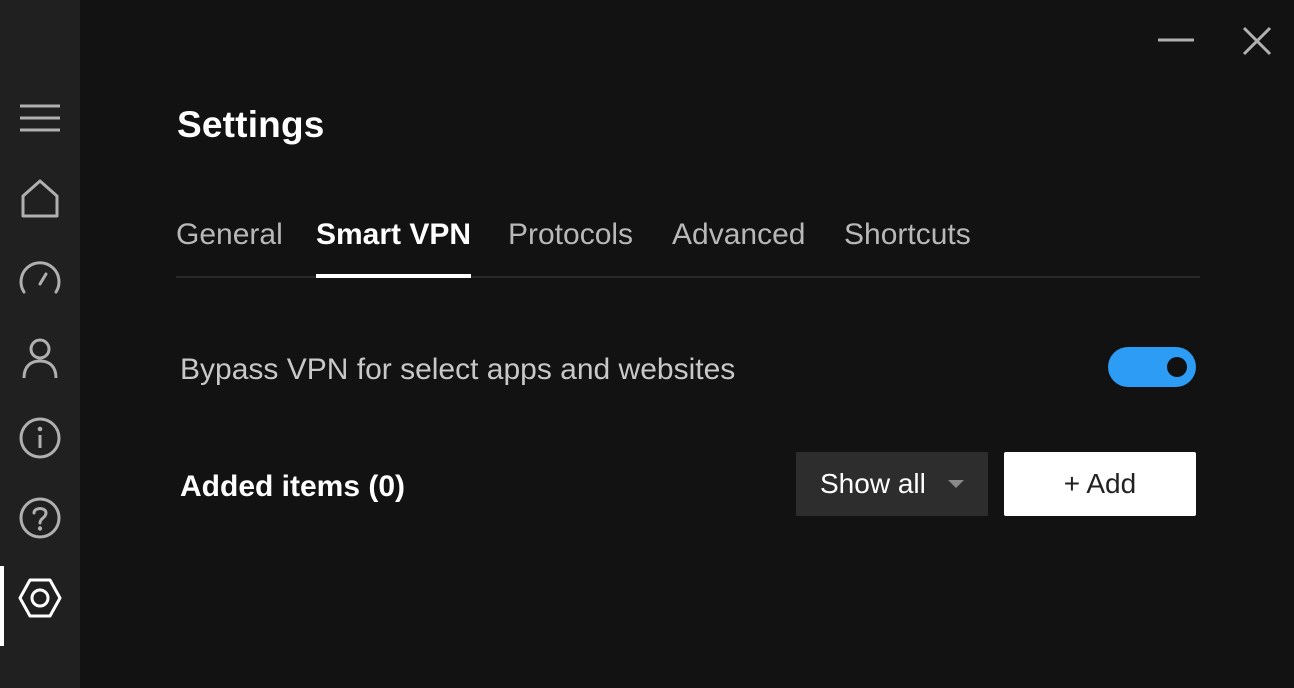  I want to click on bypass-vpn-toggle, so click(1152, 367).